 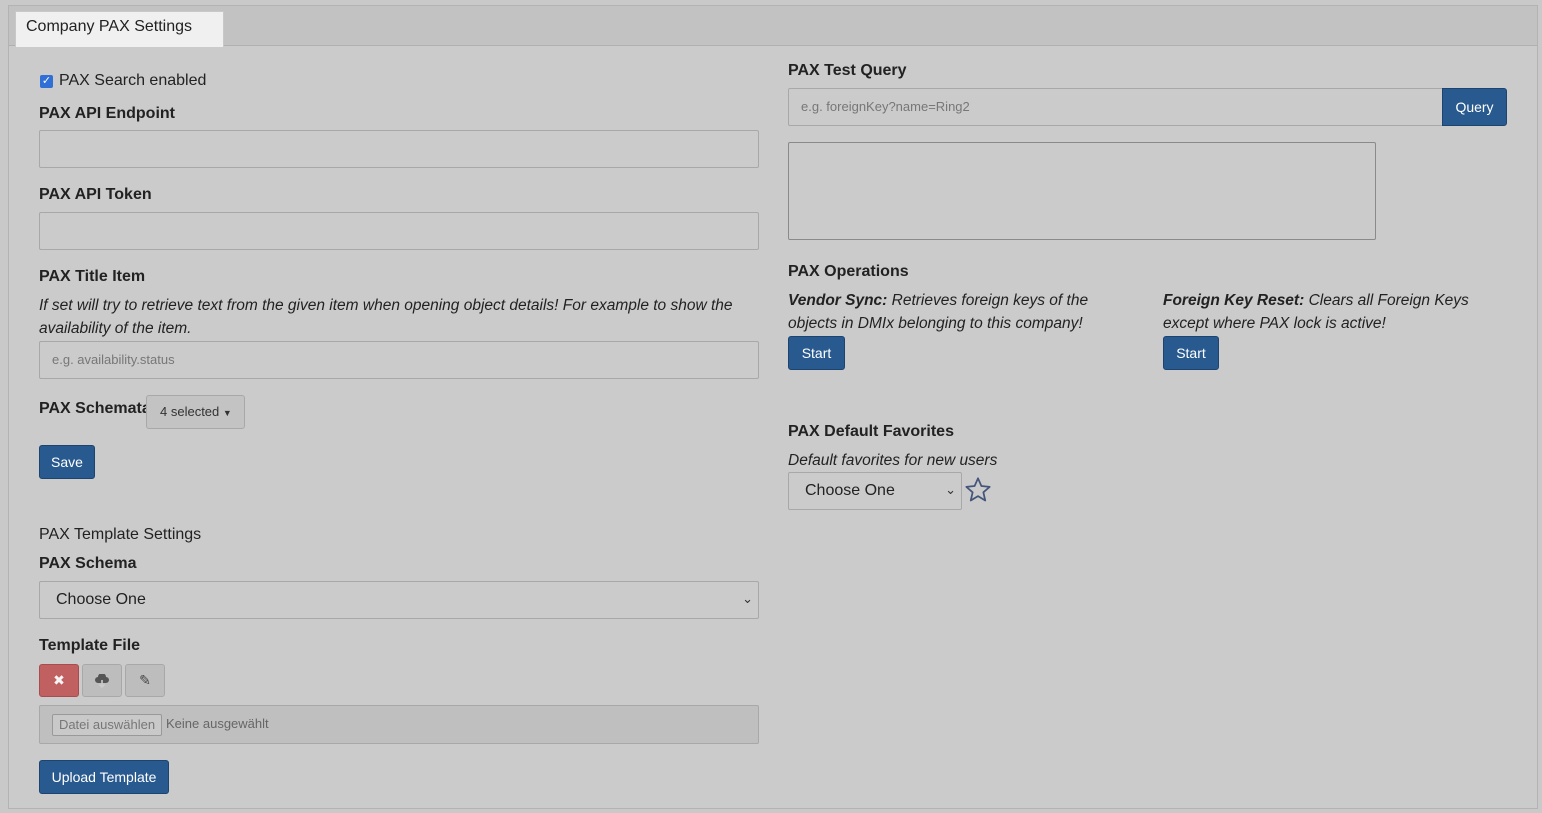 I want to click on favorites-help: Default favorites for new users, so click(x=893, y=460).